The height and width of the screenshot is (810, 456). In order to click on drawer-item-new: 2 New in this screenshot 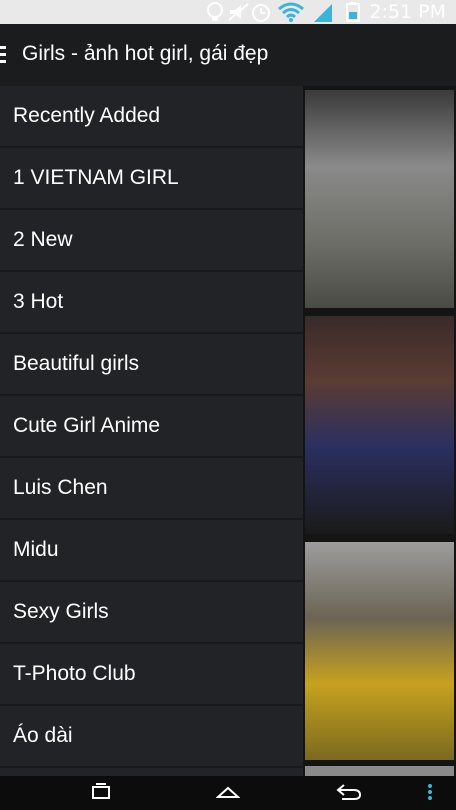, I will do `click(151, 241)`.